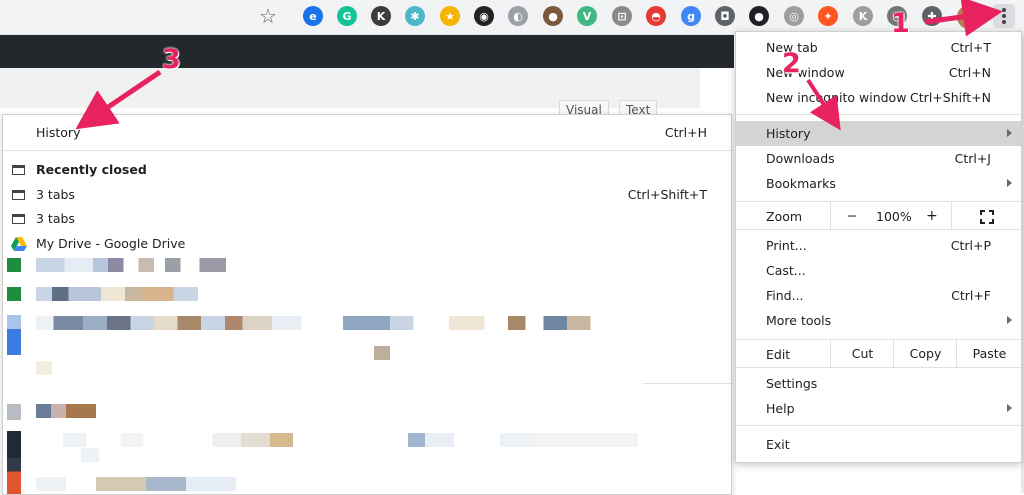 This screenshot has height=495, width=1024. Describe the element at coordinates (171, 59) in the screenshot. I see `annotation-number-3: 3` at that location.